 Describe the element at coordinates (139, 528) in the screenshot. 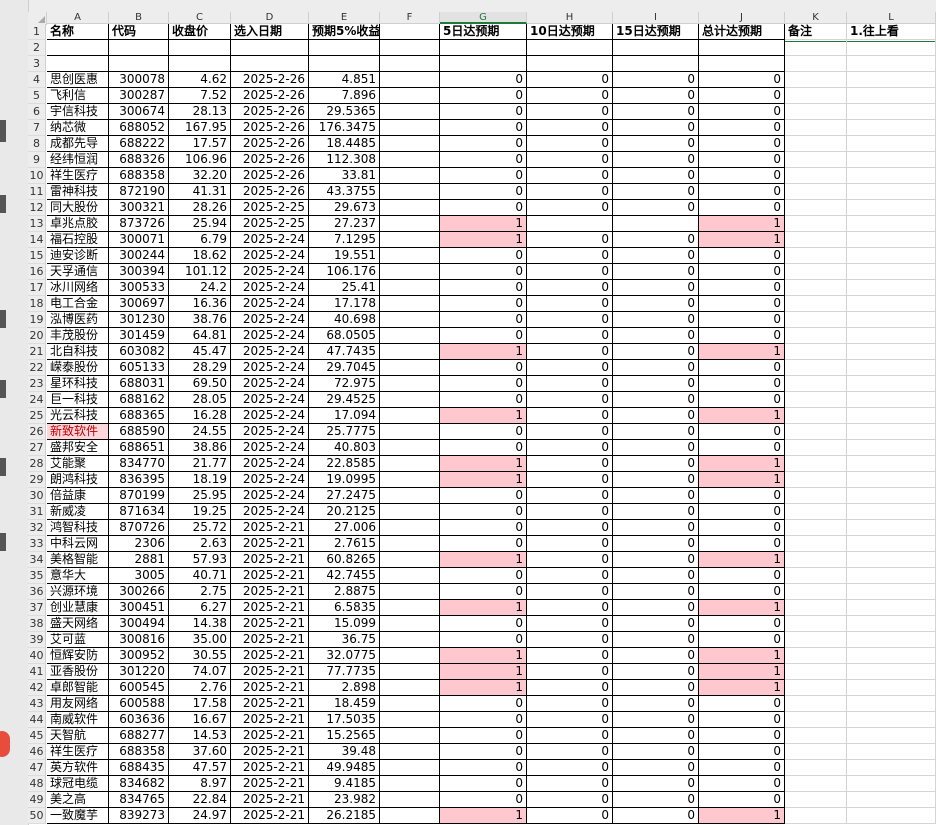

I see `cell-code: 870726` at that location.